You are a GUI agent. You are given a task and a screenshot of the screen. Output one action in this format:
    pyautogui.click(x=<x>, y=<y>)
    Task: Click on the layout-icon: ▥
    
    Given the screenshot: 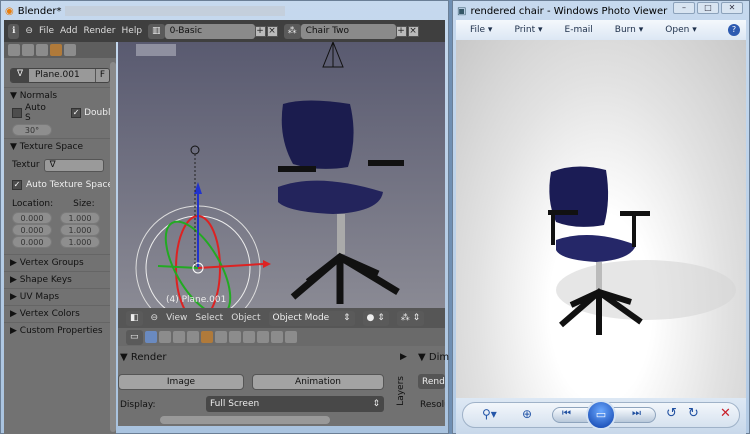 What is the action you would take?
    pyautogui.click(x=156, y=31)
    